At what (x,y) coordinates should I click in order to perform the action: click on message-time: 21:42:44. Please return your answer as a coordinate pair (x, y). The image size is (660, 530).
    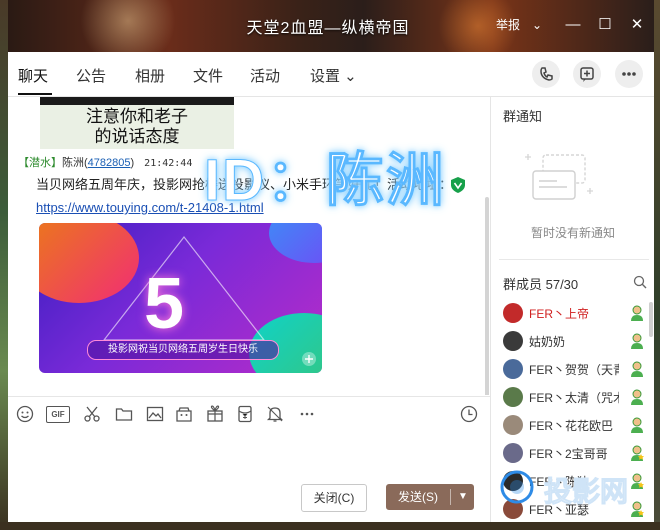
    Looking at the image, I should click on (168, 163).